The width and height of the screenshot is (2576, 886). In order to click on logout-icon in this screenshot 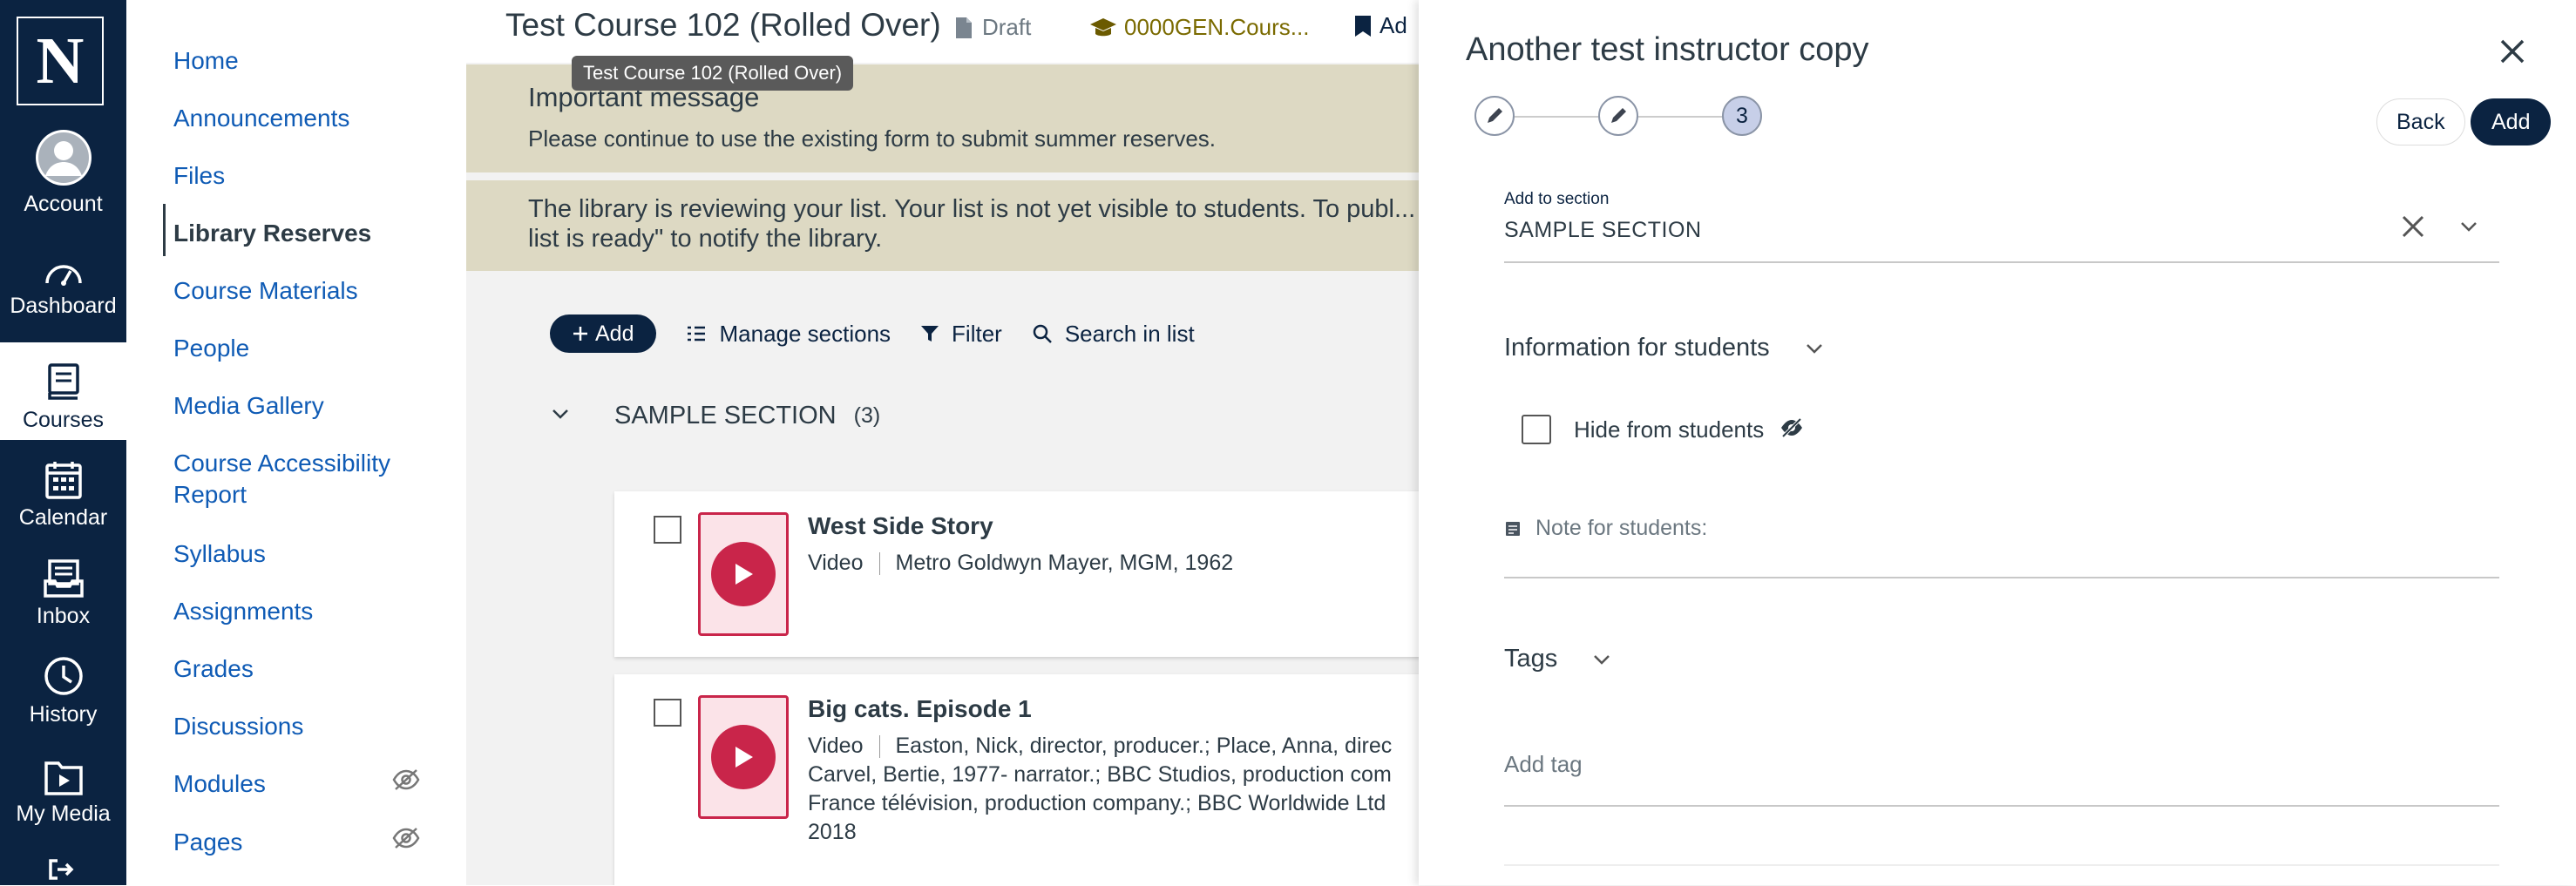, I will do `click(62, 869)`.